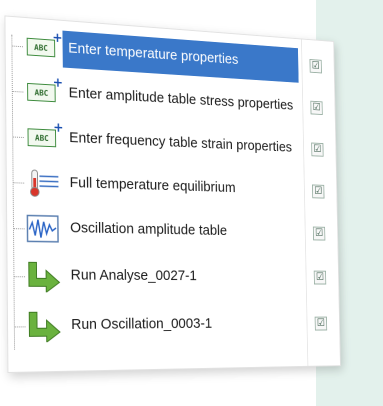  I want to click on tree-item-run-oscillation: Run Oscillation_0003-1 ☑, so click(173, 326).